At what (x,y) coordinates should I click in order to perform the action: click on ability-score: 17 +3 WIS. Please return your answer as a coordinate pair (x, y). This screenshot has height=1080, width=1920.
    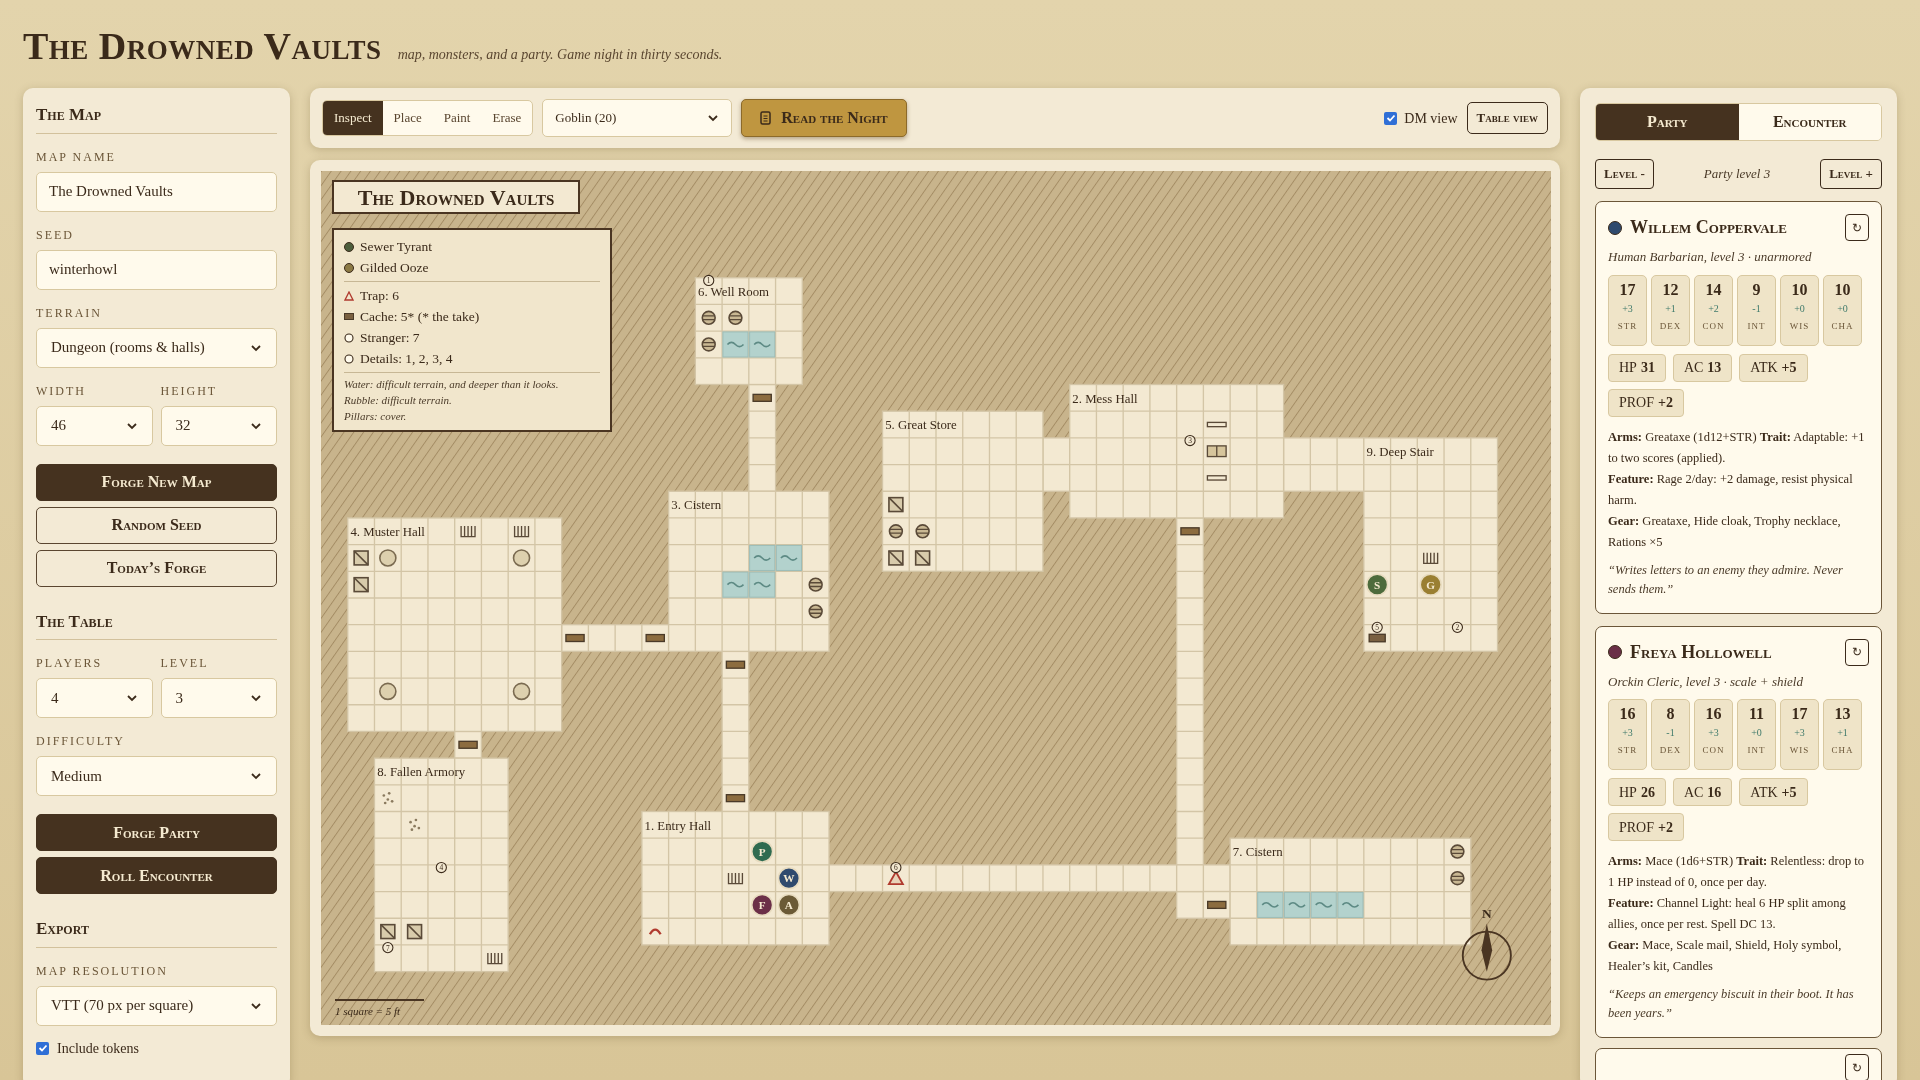
    Looking at the image, I should click on (1799, 734).